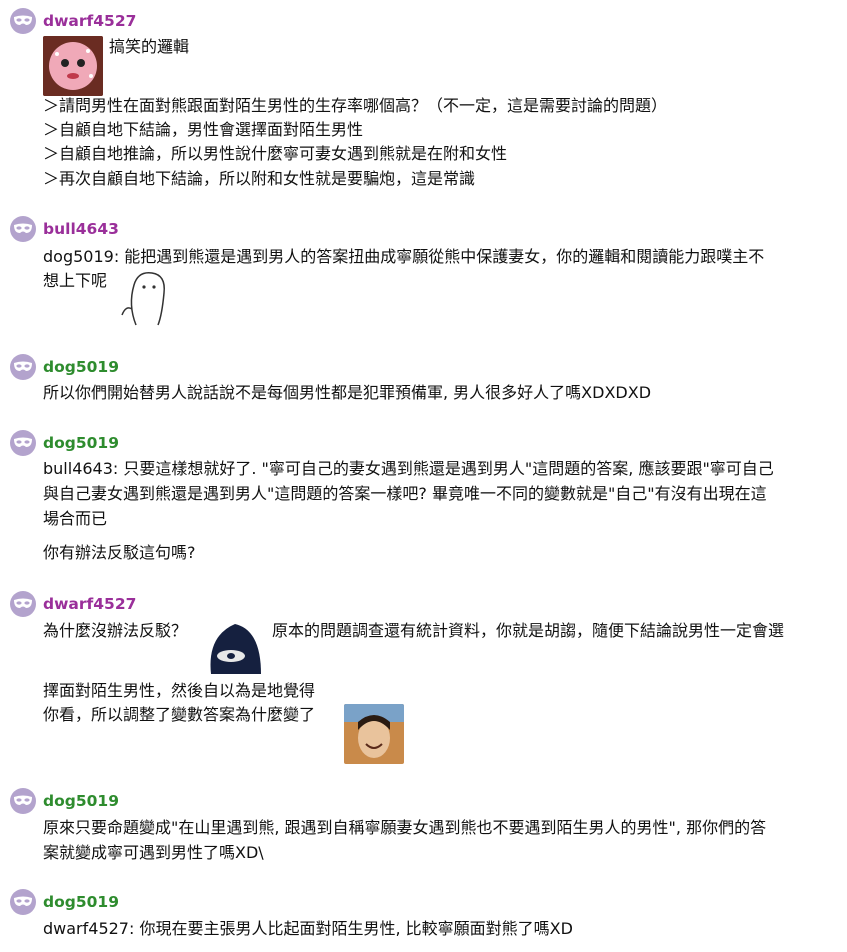 This screenshot has width=847, height=952. What do you see at coordinates (75, 518) in the screenshot?
I see `comment-text: 場合而已` at bounding box center [75, 518].